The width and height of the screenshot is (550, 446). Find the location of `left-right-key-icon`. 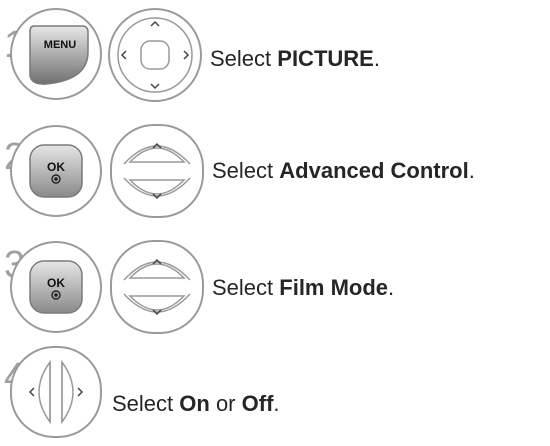

left-right-key-icon is located at coordinates (56, 392).